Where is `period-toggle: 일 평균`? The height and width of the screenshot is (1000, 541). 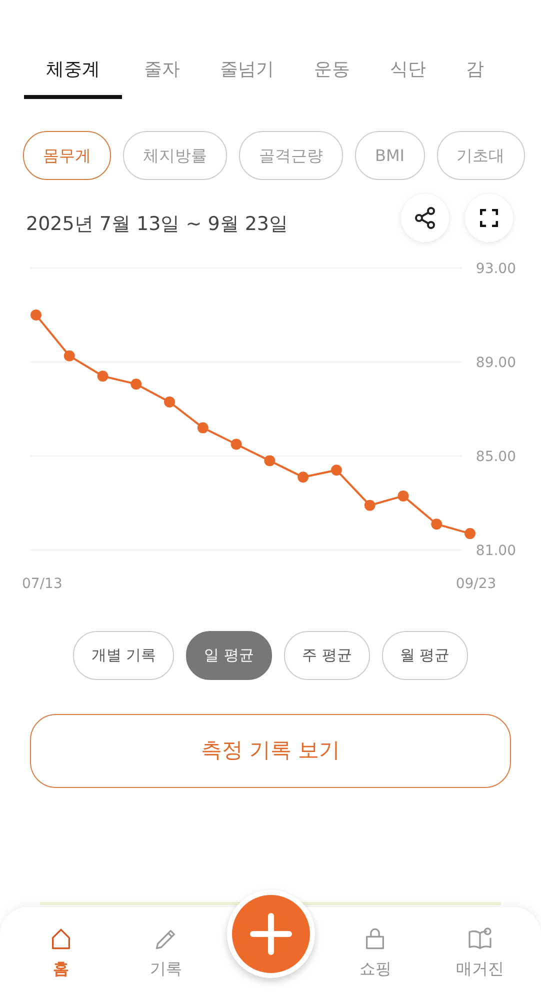 period-toggle: 일 평균 is located at coordinates (229, 655).